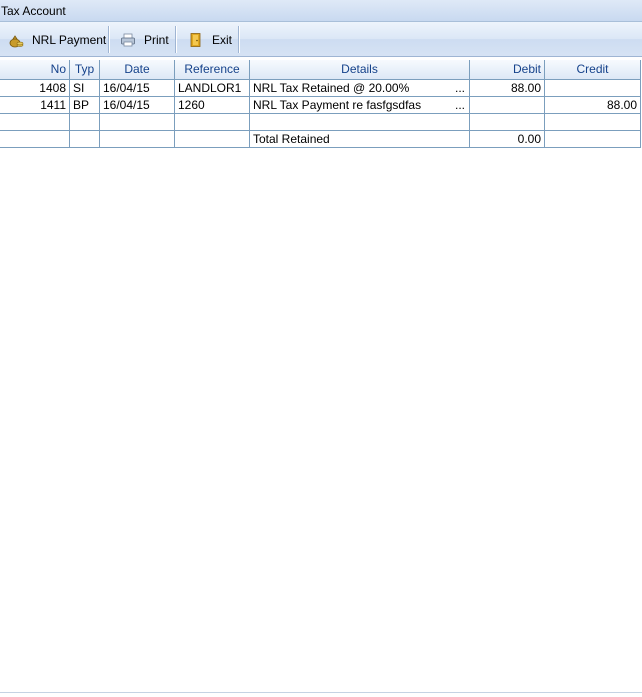 The width and height of the screenshot is (642, 697). What do you see at coordinates (128, 40) in the screenshot?
I see `printer-icon` at bounding box center [128, 40].